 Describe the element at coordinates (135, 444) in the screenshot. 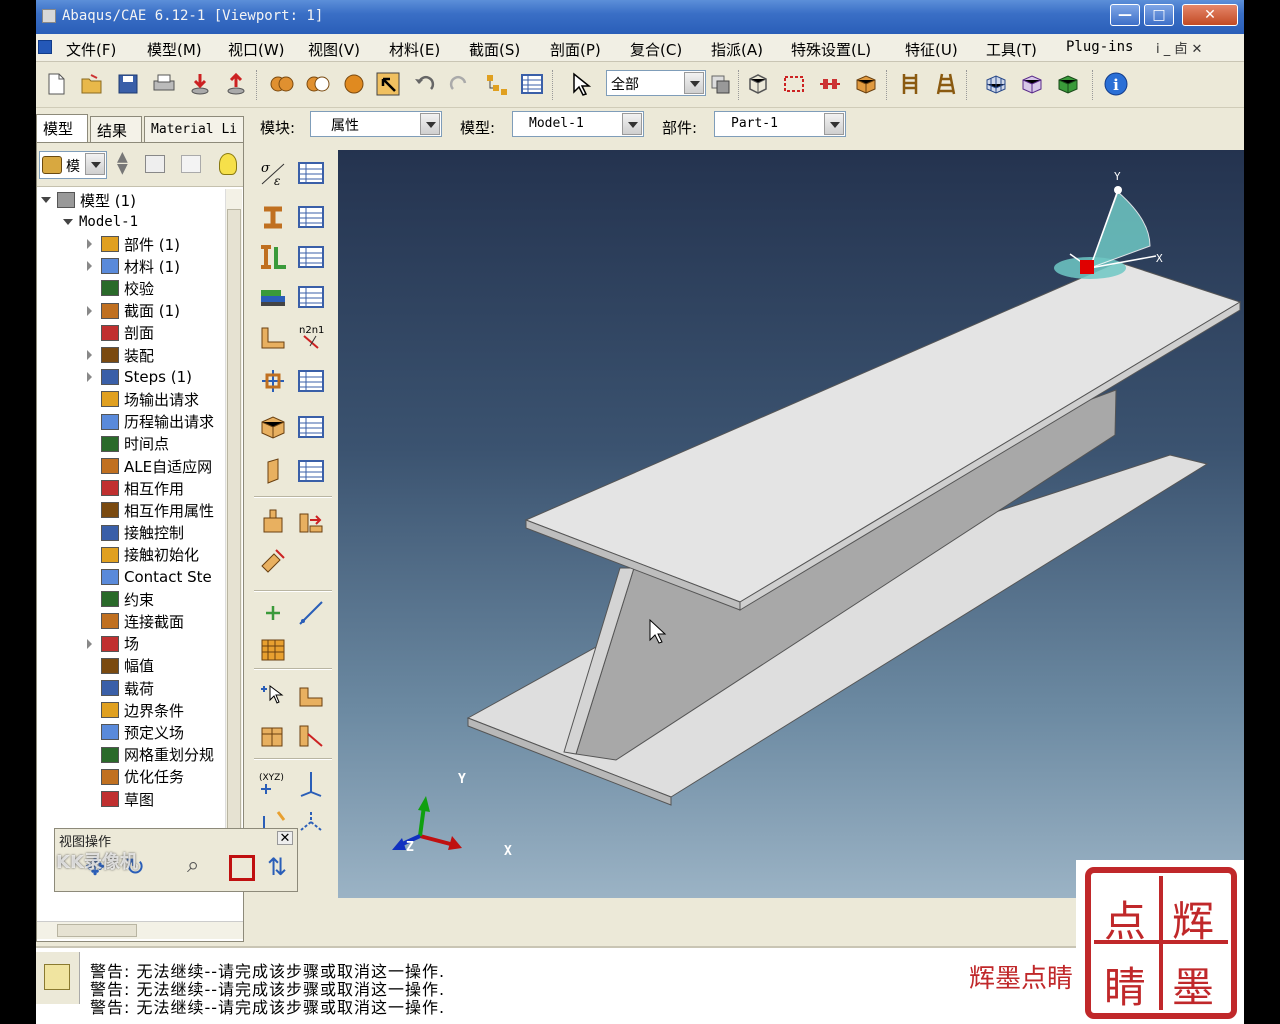

I see `tree-item: 时间点` at that location.